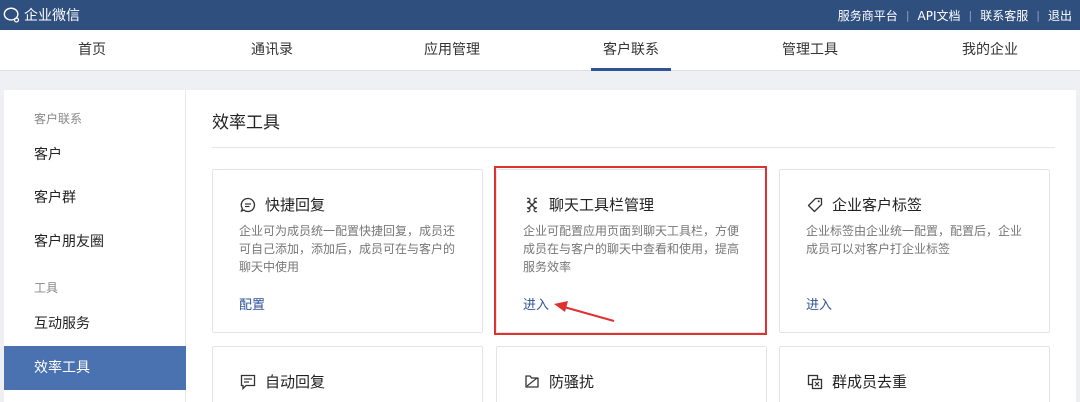  I want to click on sidebar-group-customer-contact: 客户联系, so click(58, 119).